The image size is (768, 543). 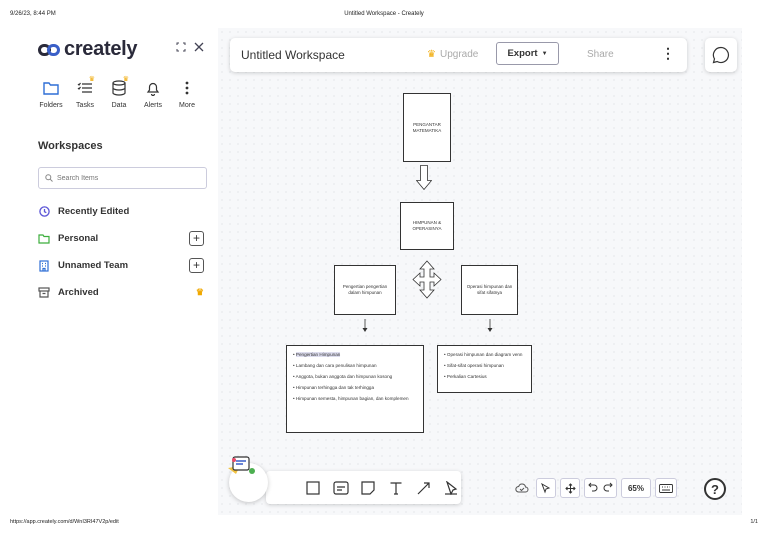 What do you see at coordinates (153, 105) in the screenshot?
I see `nav-alerts-label: Alerts` at bounding box center [153, 105].